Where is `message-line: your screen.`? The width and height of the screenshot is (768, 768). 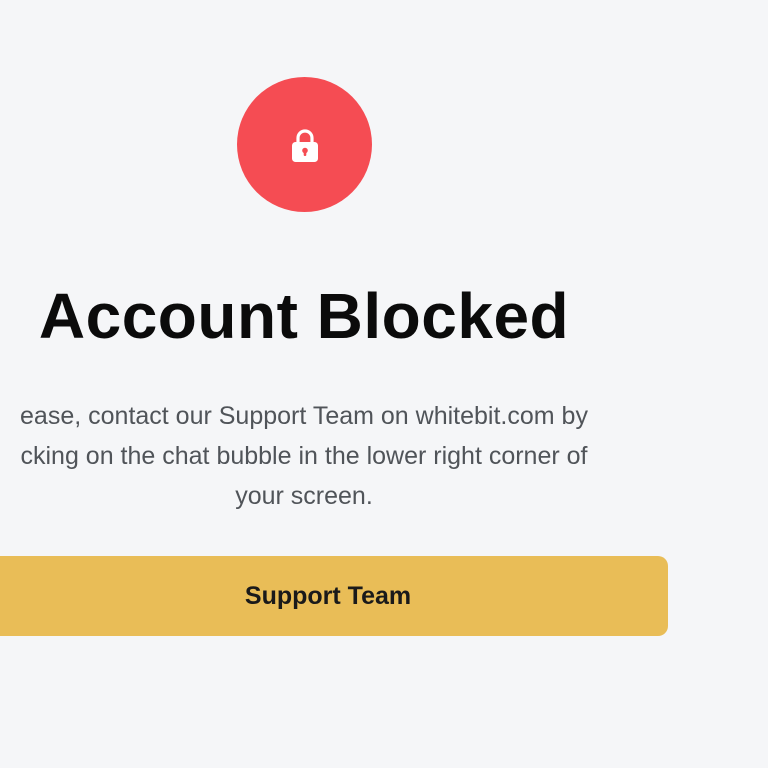 message-line: your screen. is located at coordinates (304, 496).